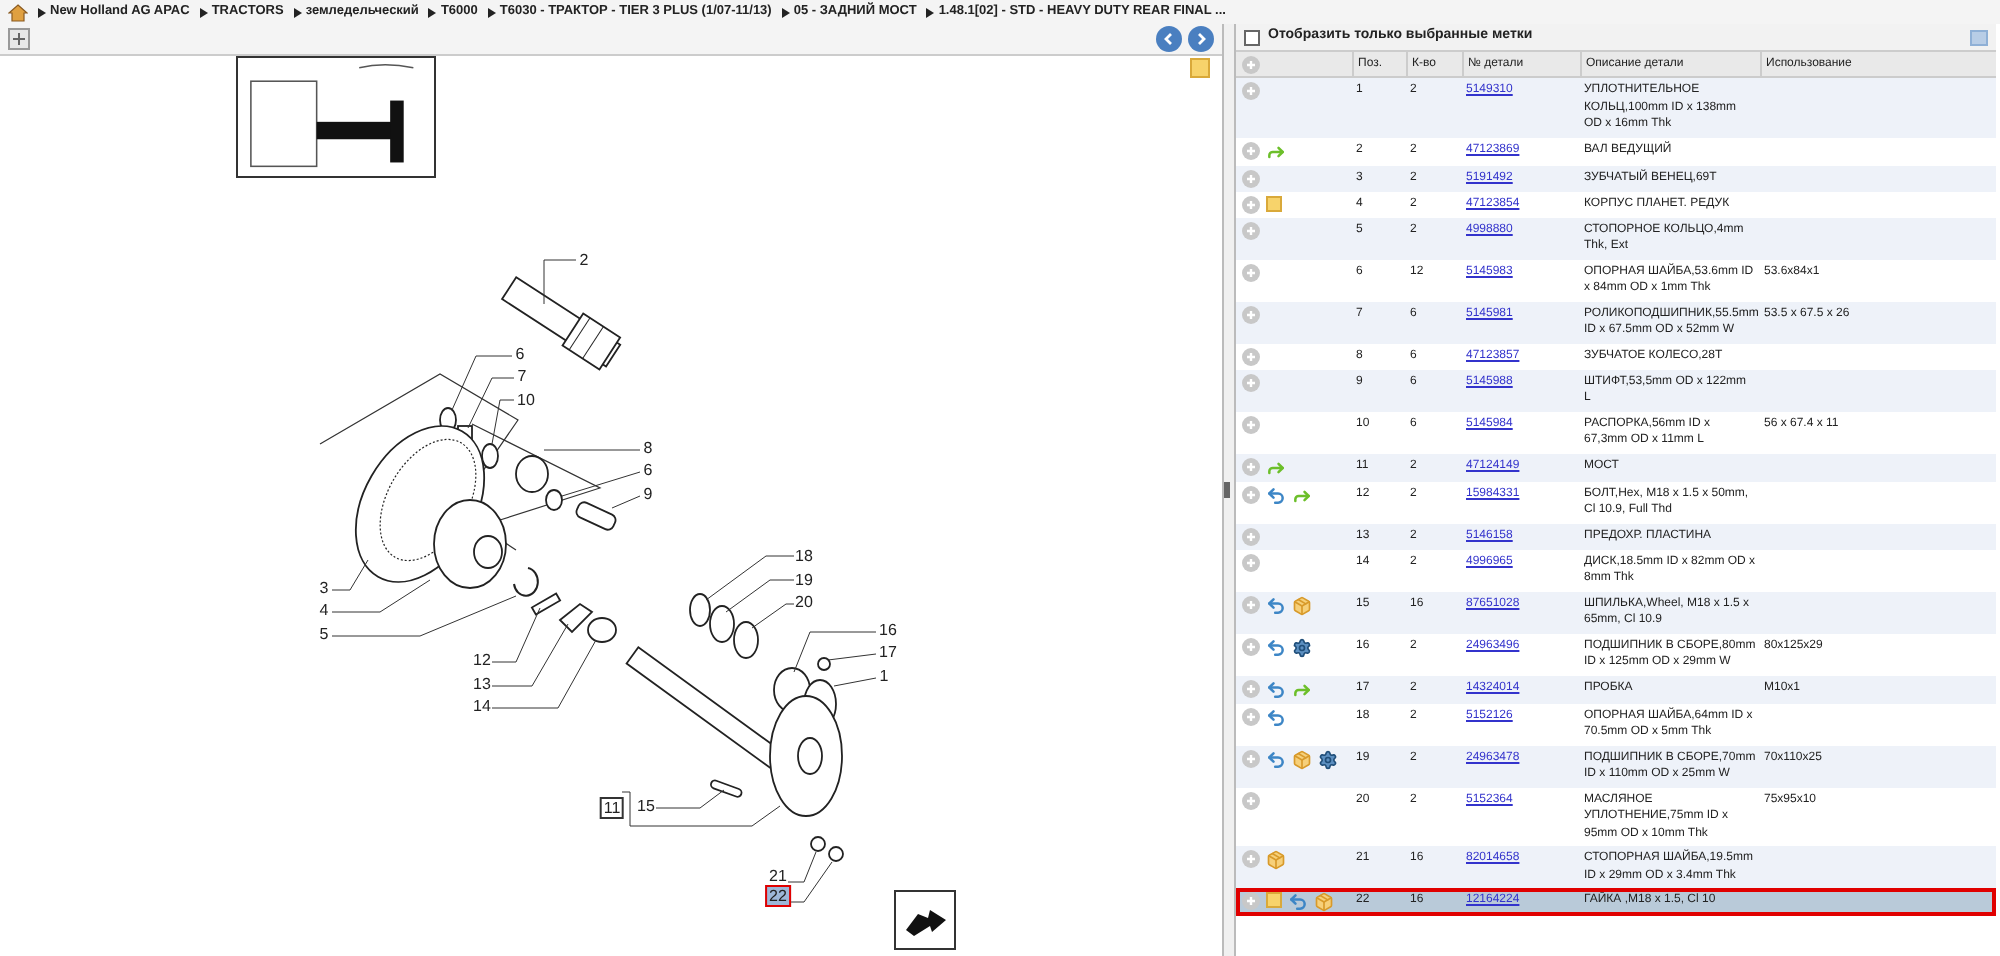 The image size is (2000, 956). I want to click on callout-label: 17, so click(888, 652).